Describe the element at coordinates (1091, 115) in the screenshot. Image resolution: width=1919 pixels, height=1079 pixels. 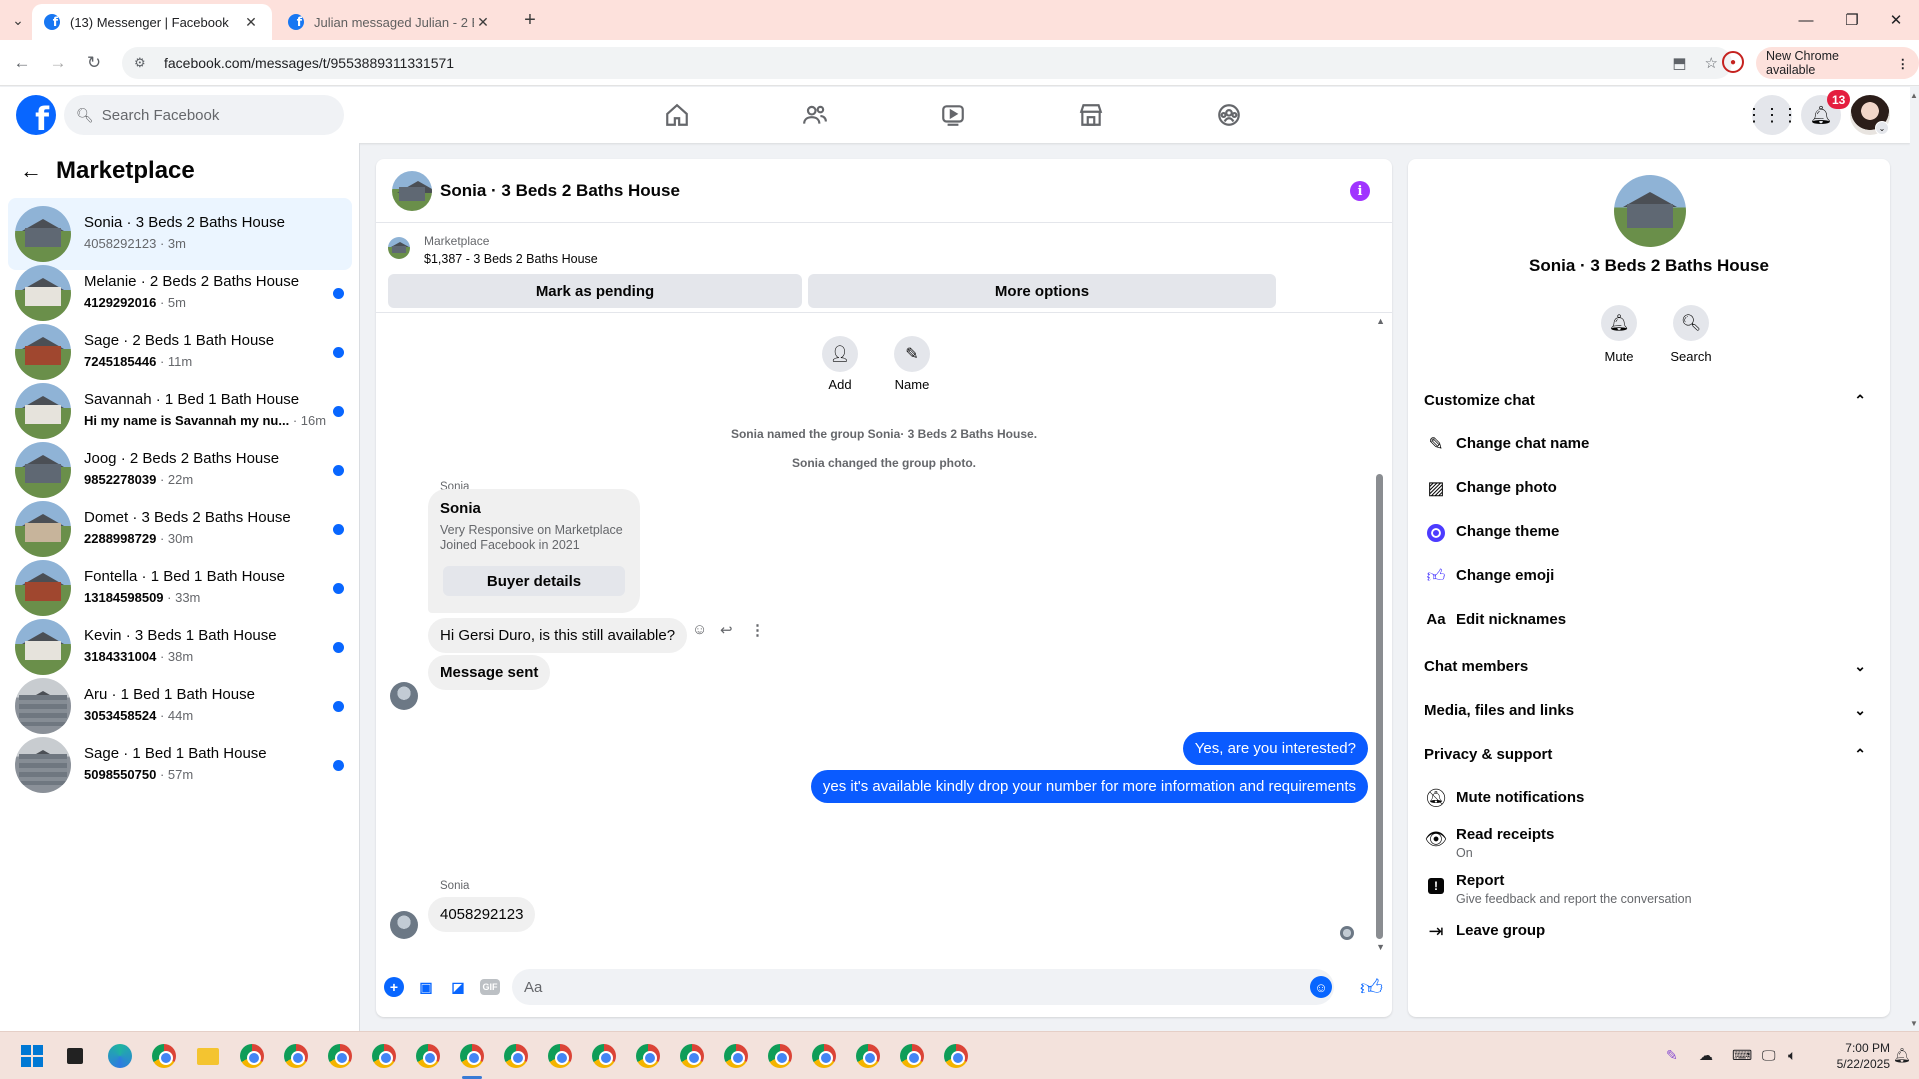
I see `marketplace-icon` at that location.